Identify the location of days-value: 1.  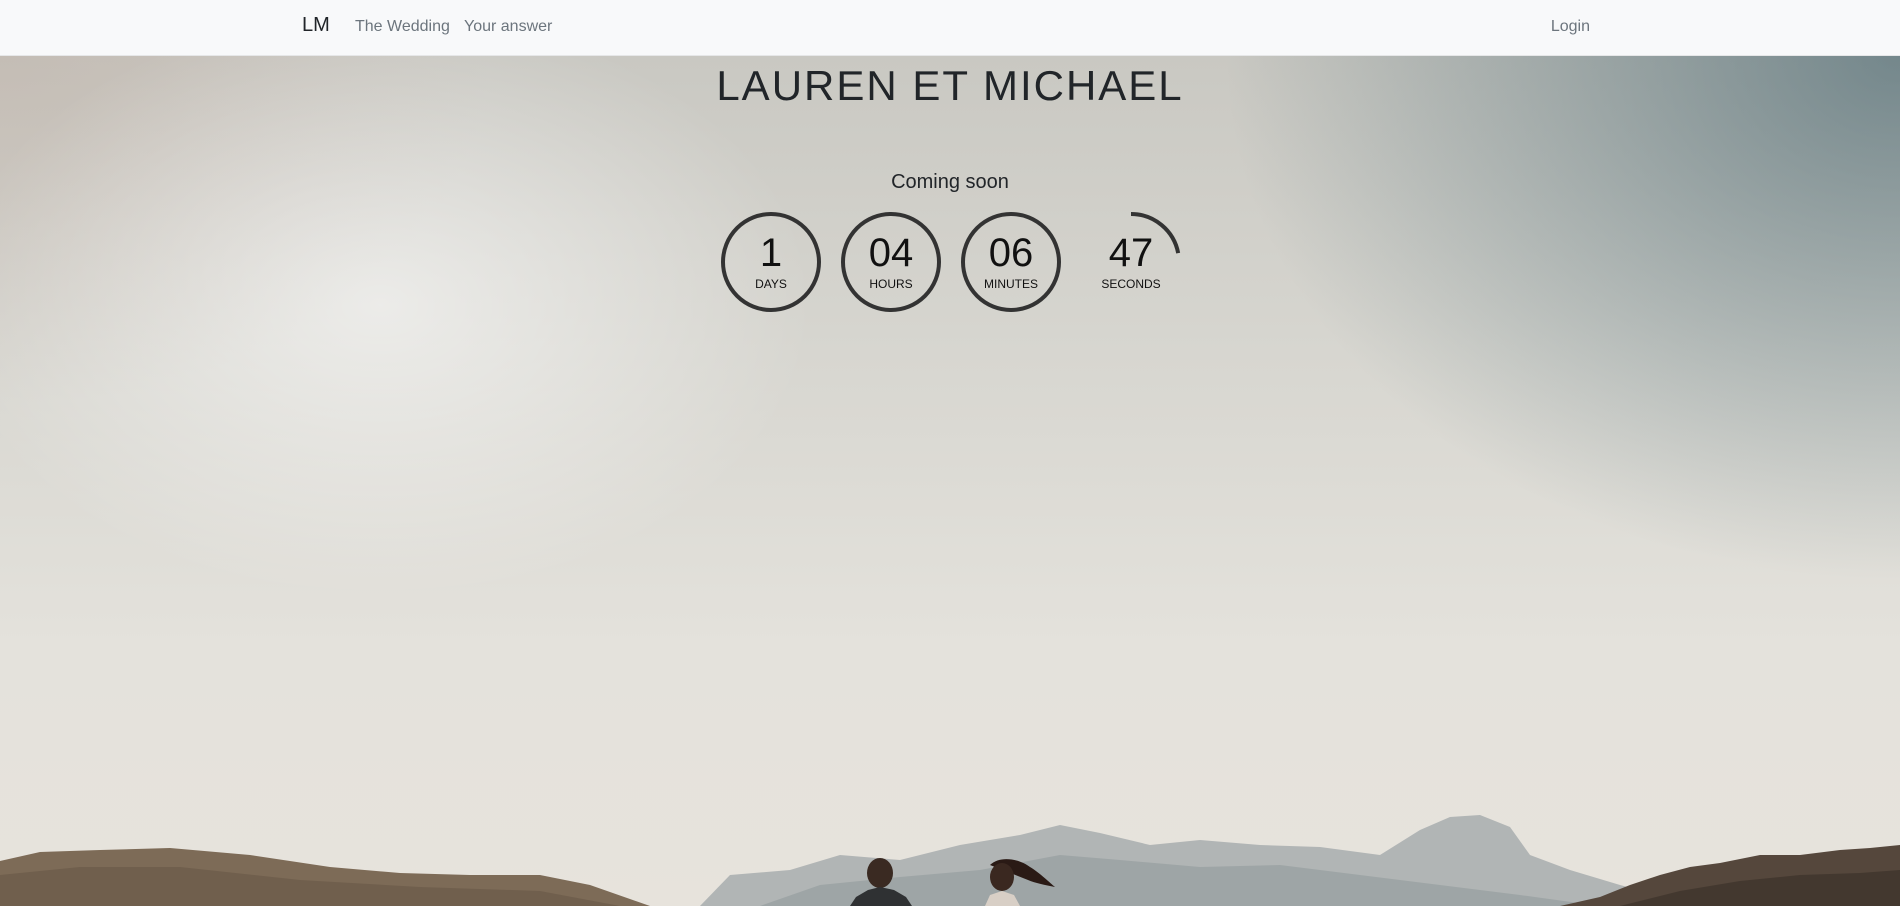
(771, 253).